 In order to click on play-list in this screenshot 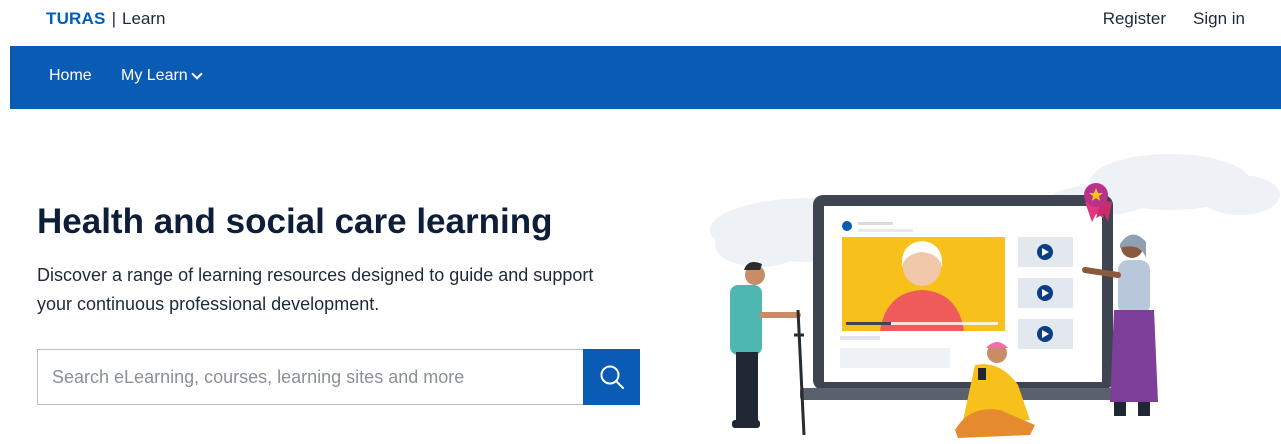, I will do `click(1045, 293)`.